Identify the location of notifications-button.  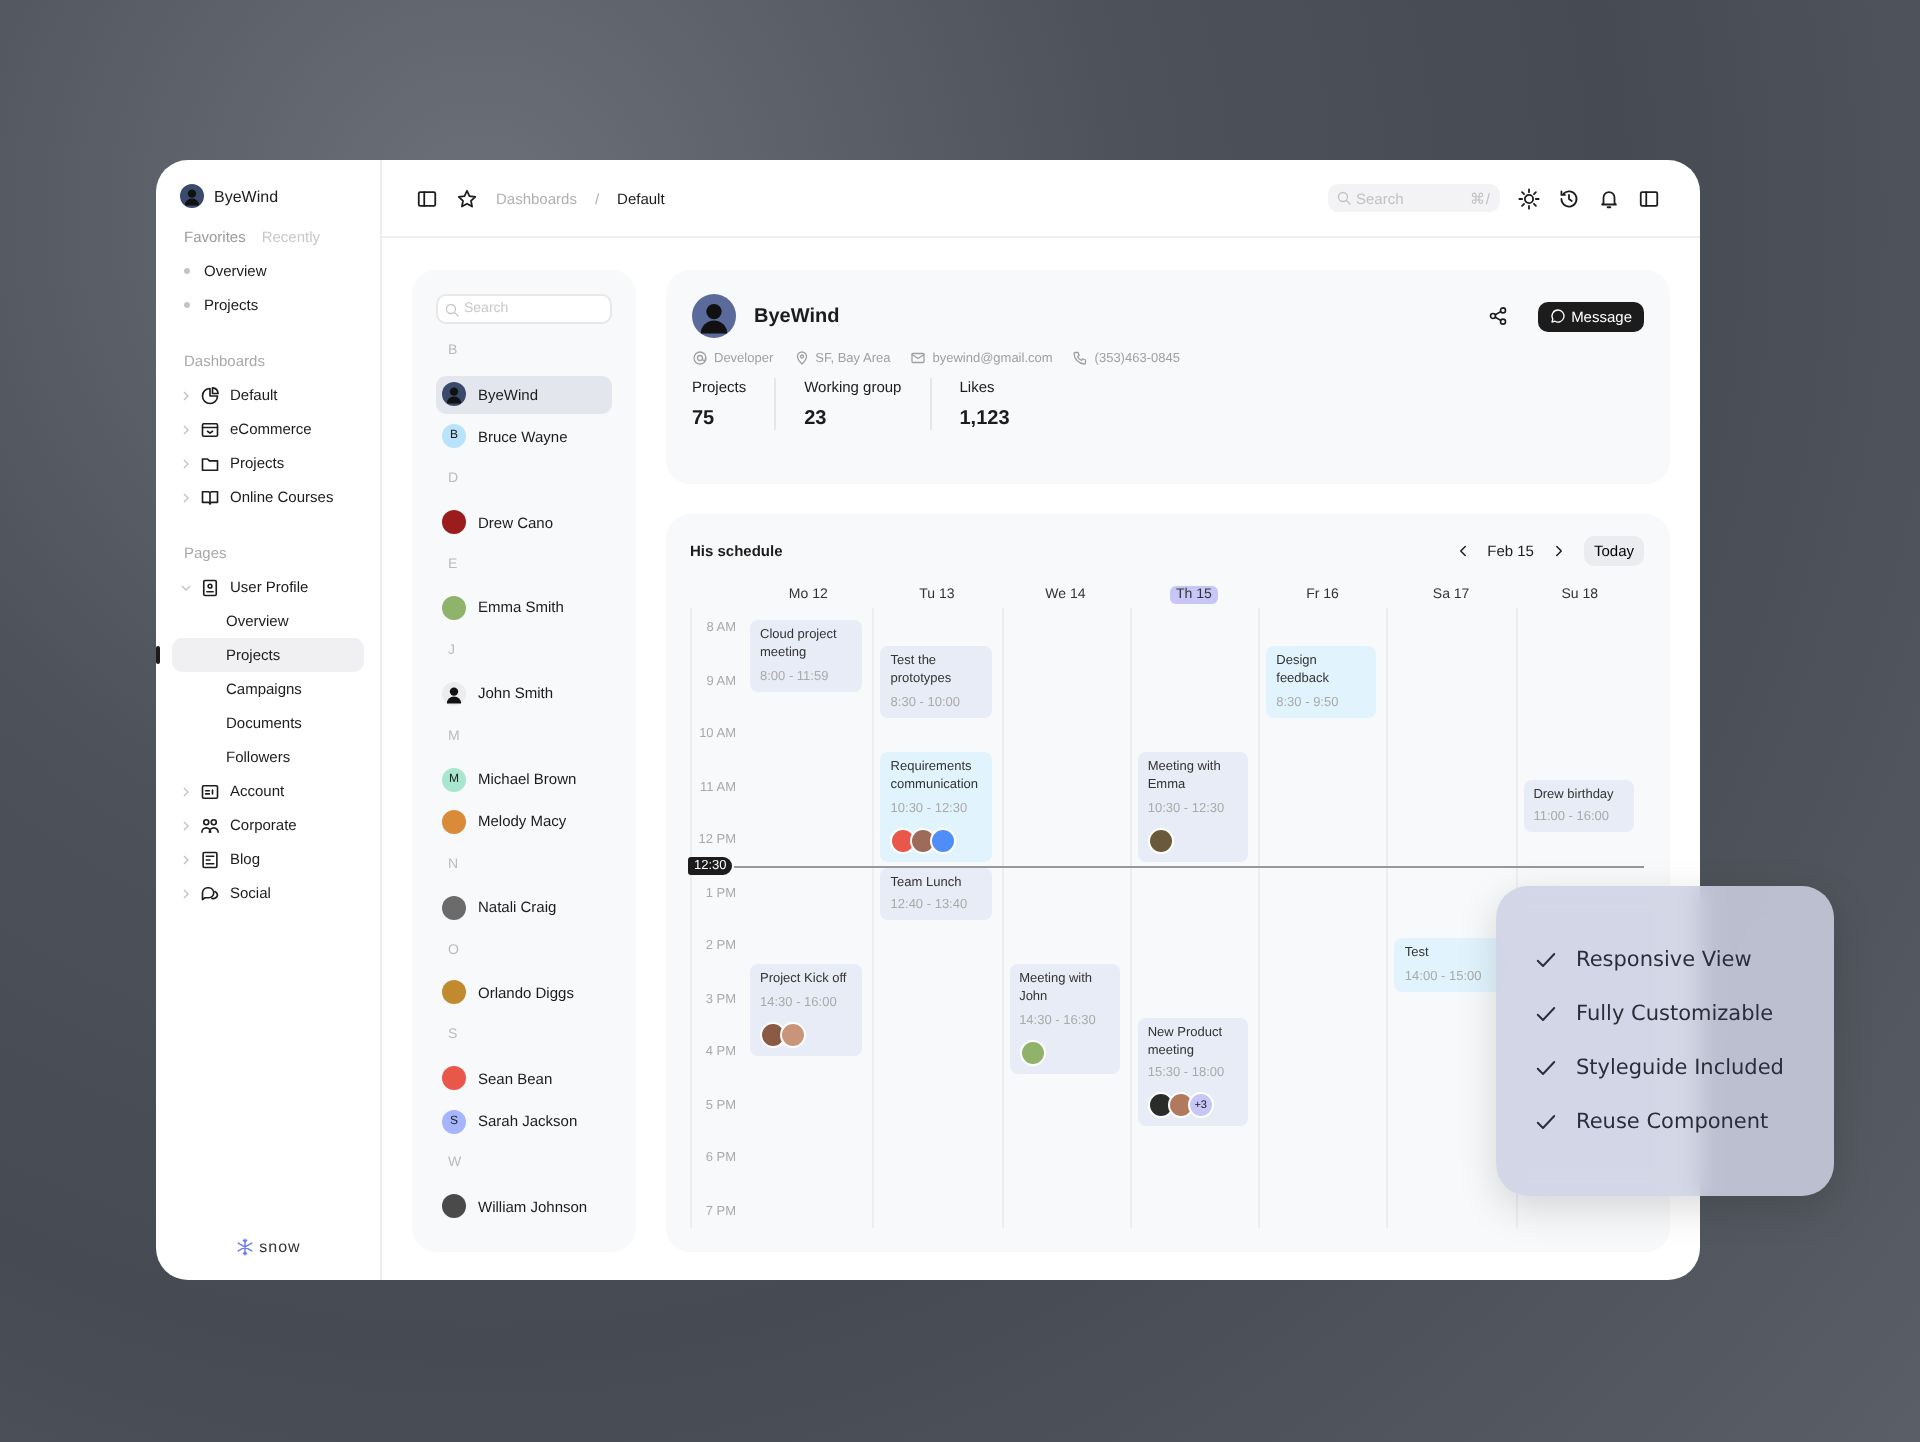
(1609, 198).